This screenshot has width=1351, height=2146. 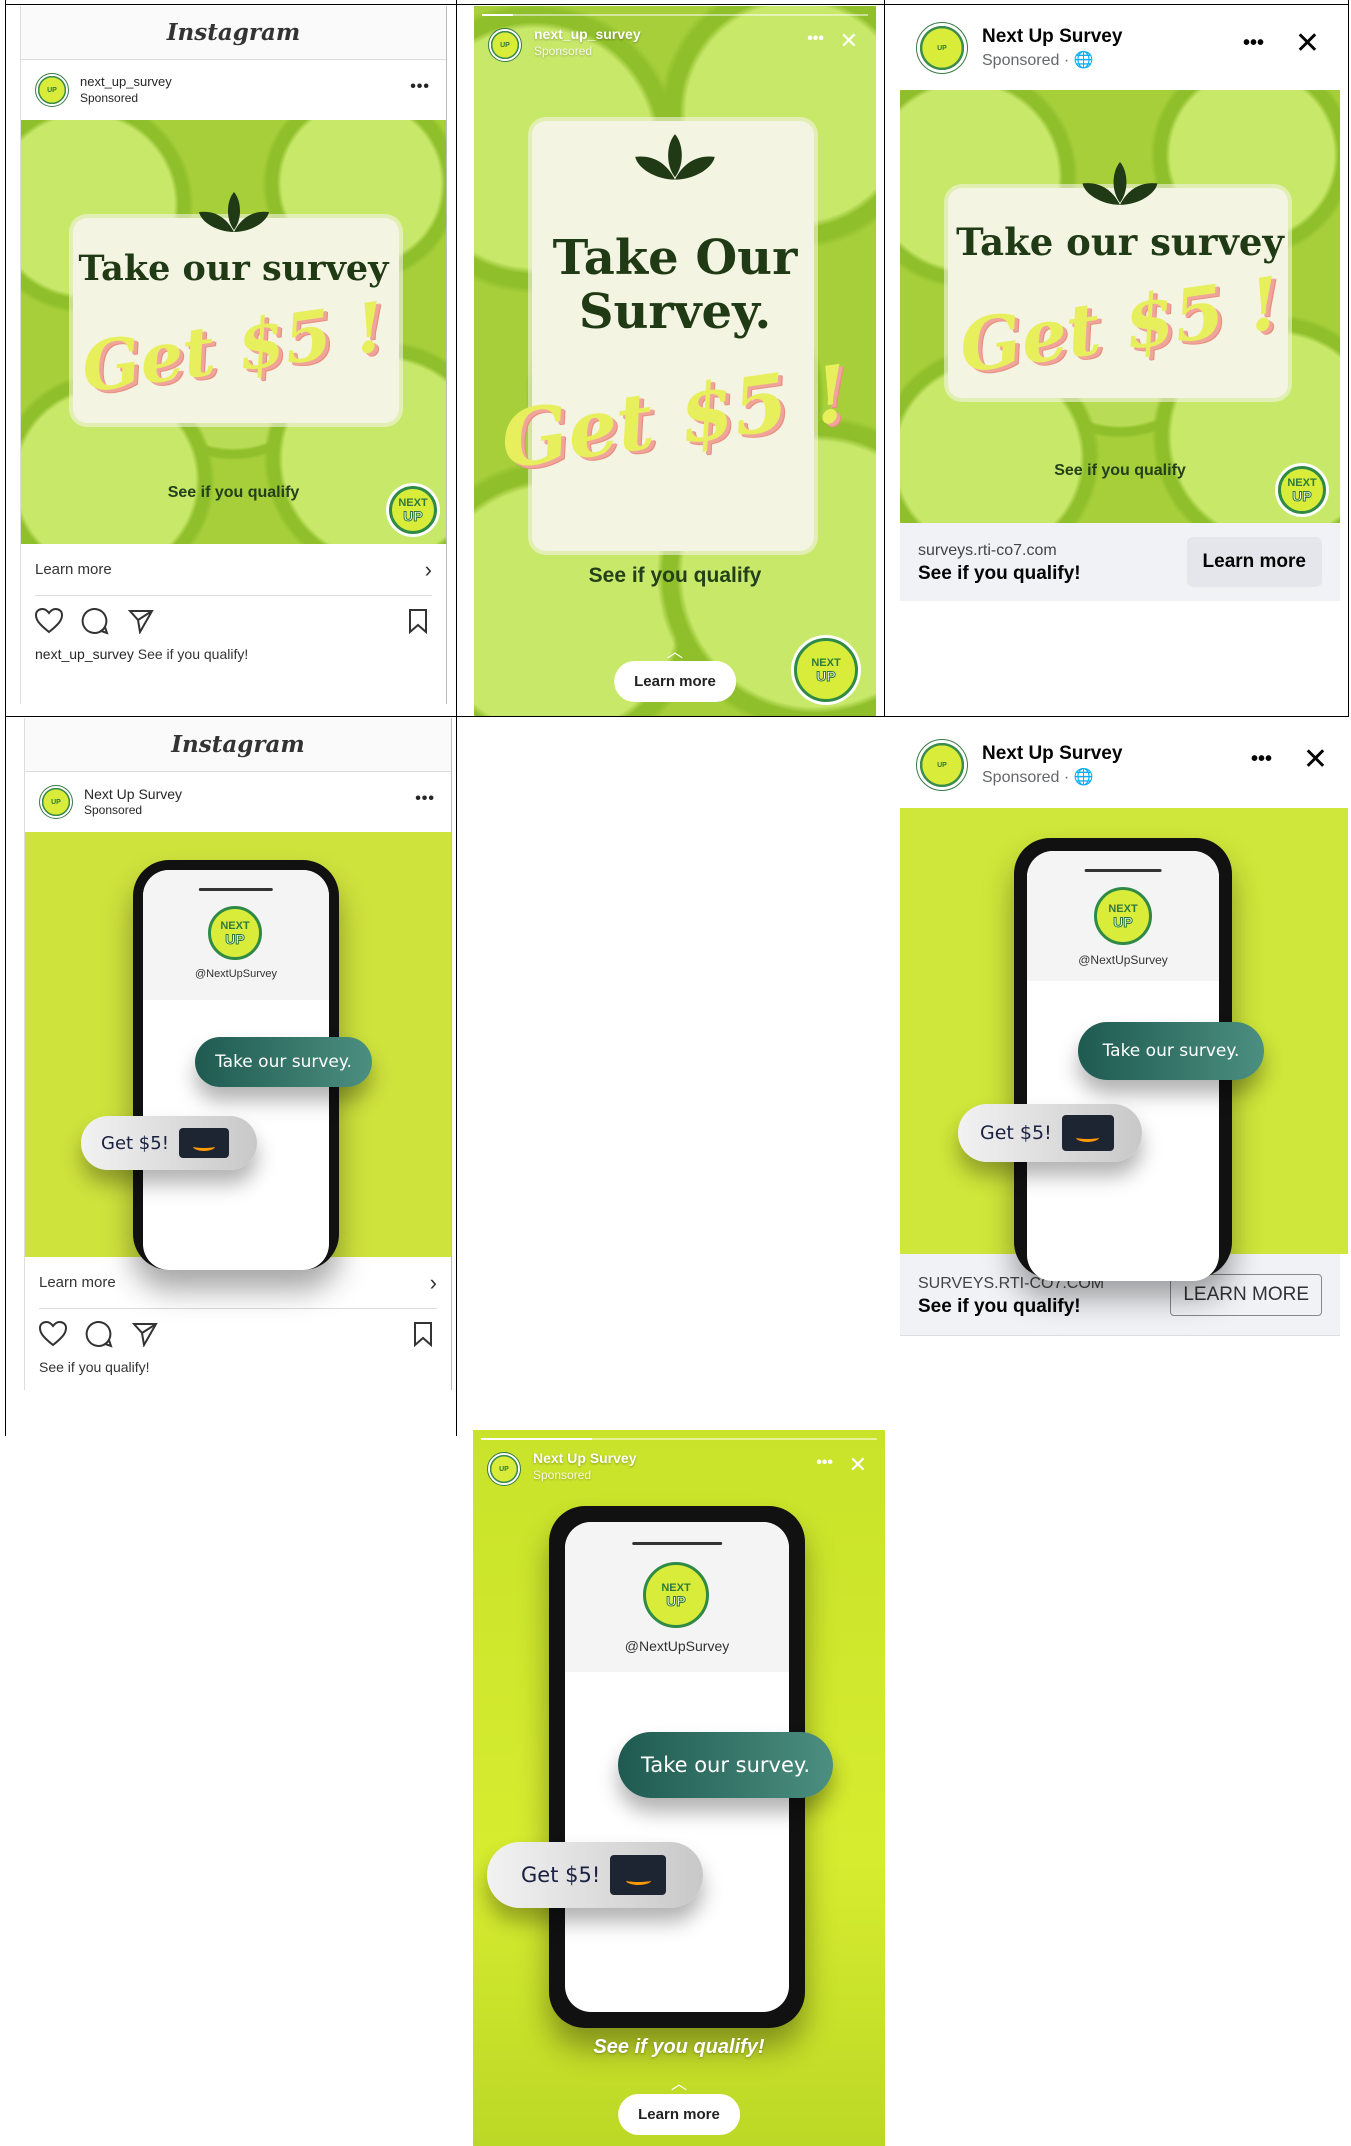 I want to click on grid-border-mid1, so click(x=456, y=718).